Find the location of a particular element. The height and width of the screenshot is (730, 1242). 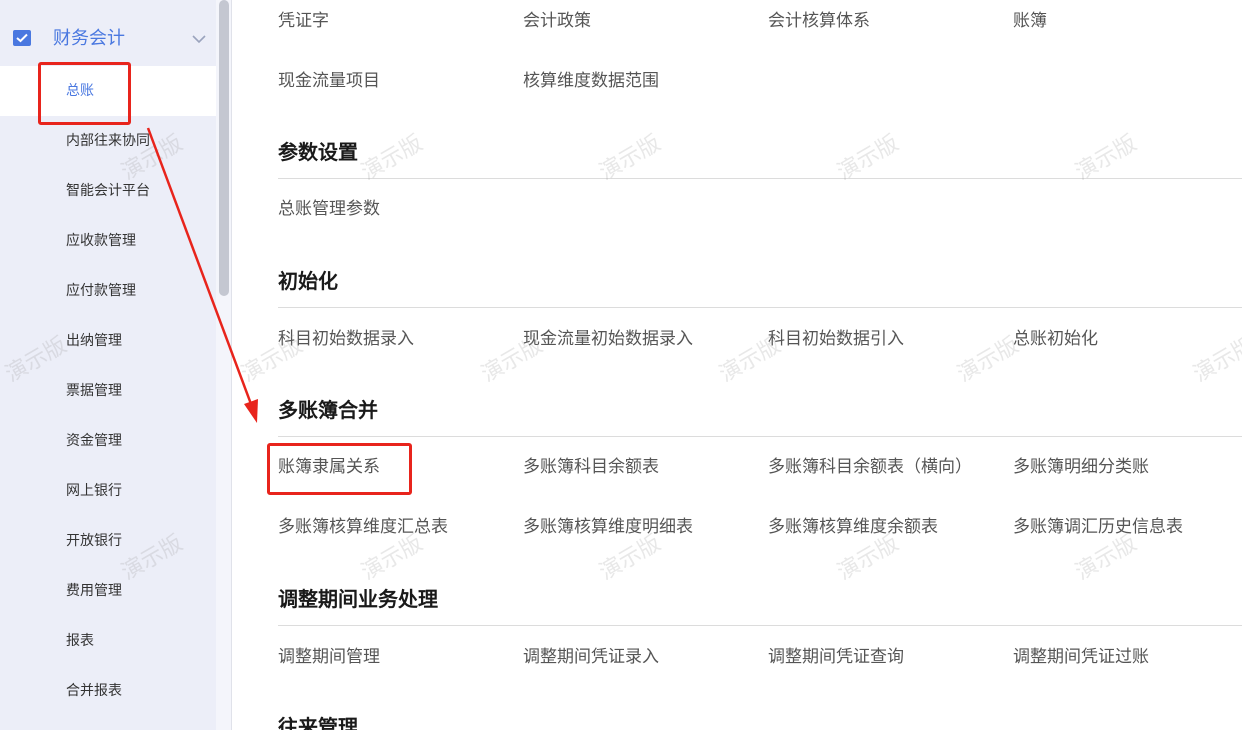

link-accounting-system: 会计核算体系 is located at coordinates (819, 21).